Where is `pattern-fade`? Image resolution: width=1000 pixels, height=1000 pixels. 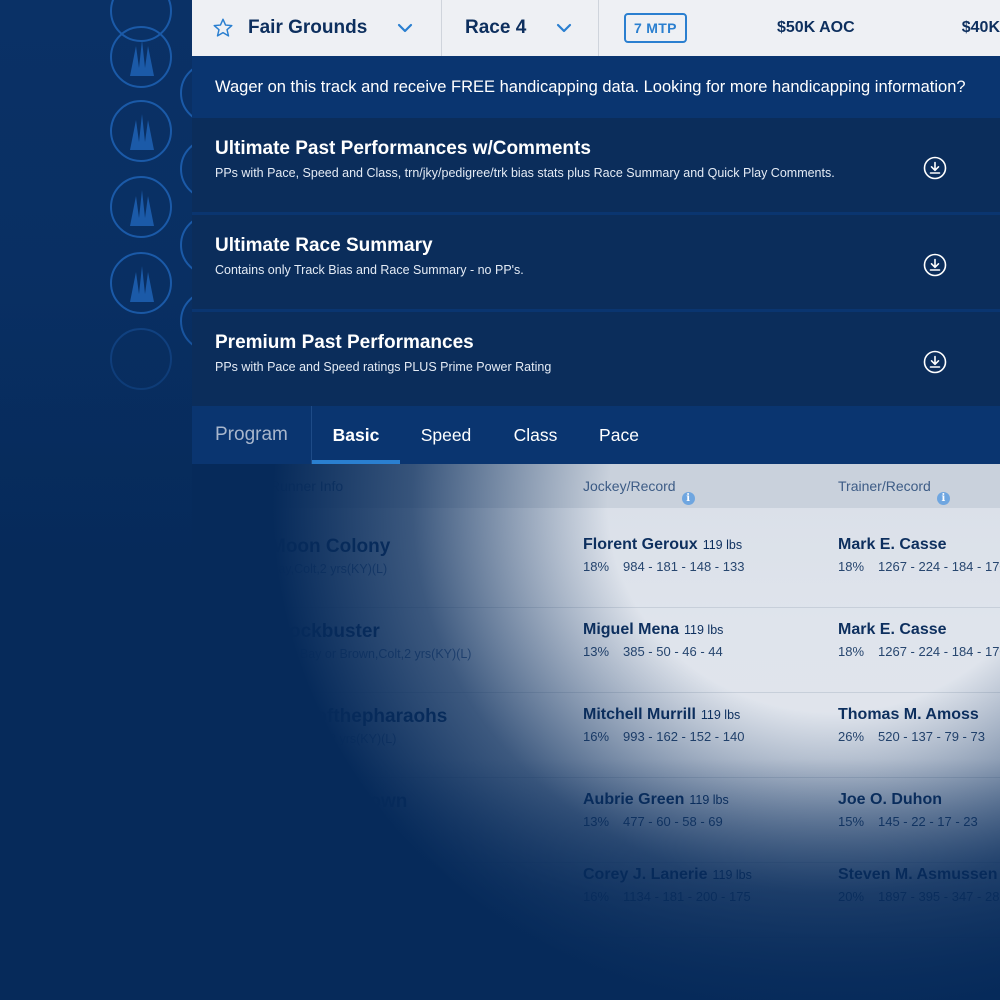 pattern-fade is located at coordinates (96, 650).